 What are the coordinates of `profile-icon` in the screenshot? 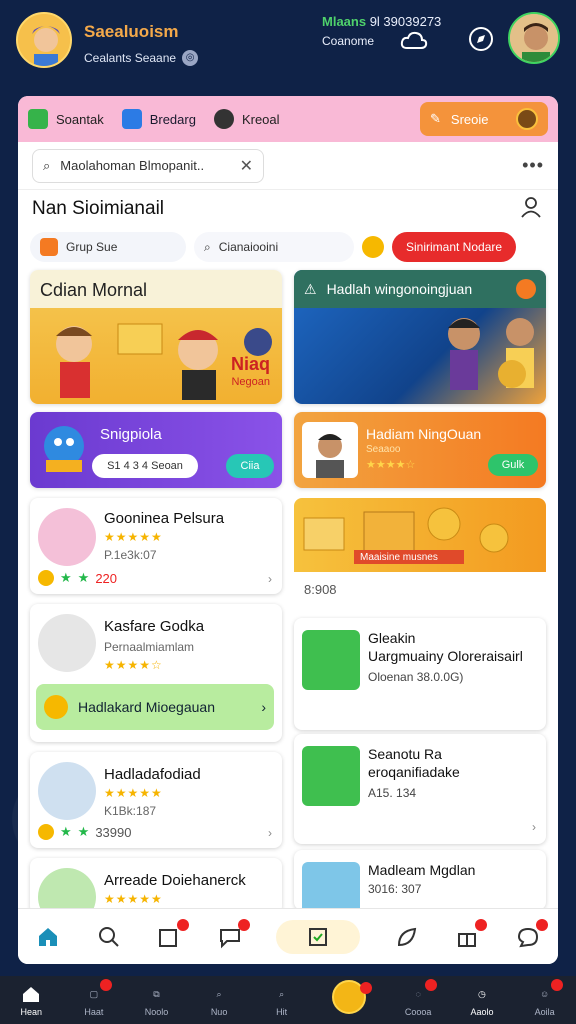 It's located at (531, 207).